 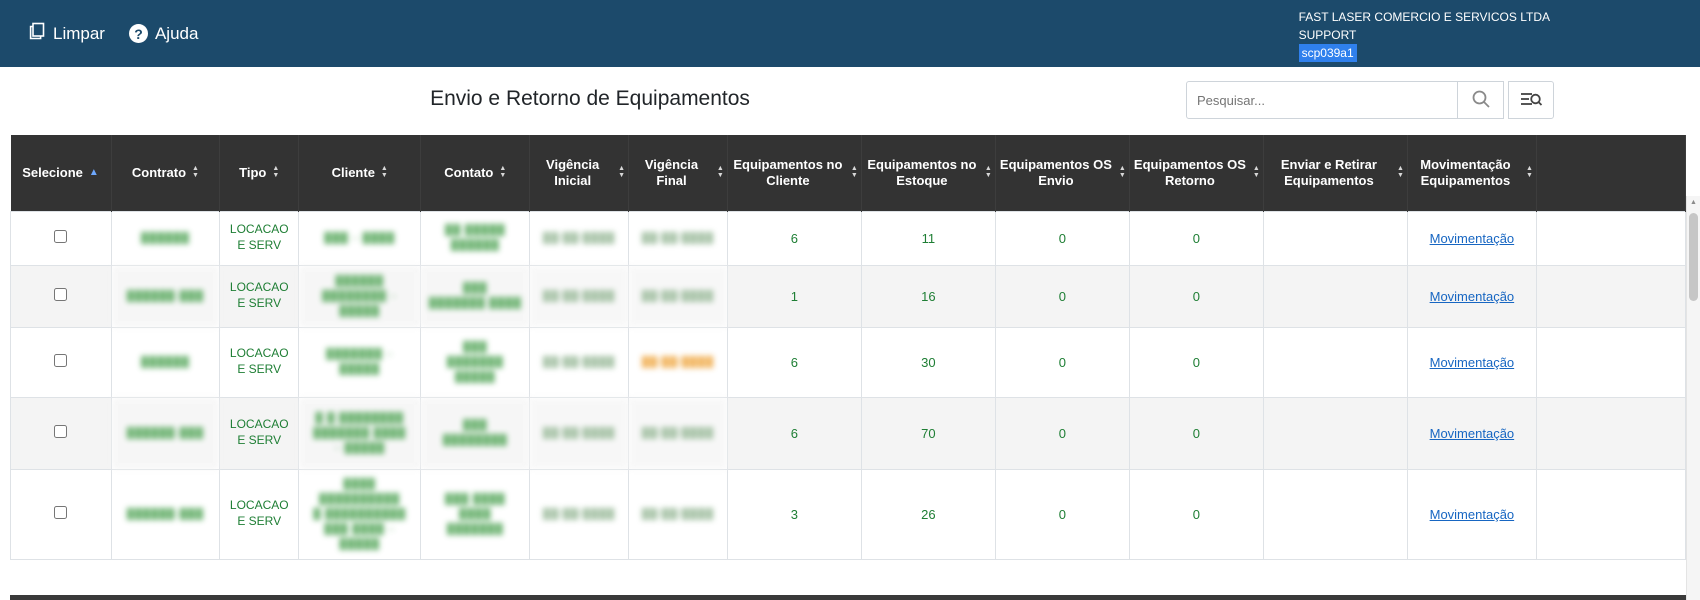 I want to click on search-group, so click(x=1370, y=100).